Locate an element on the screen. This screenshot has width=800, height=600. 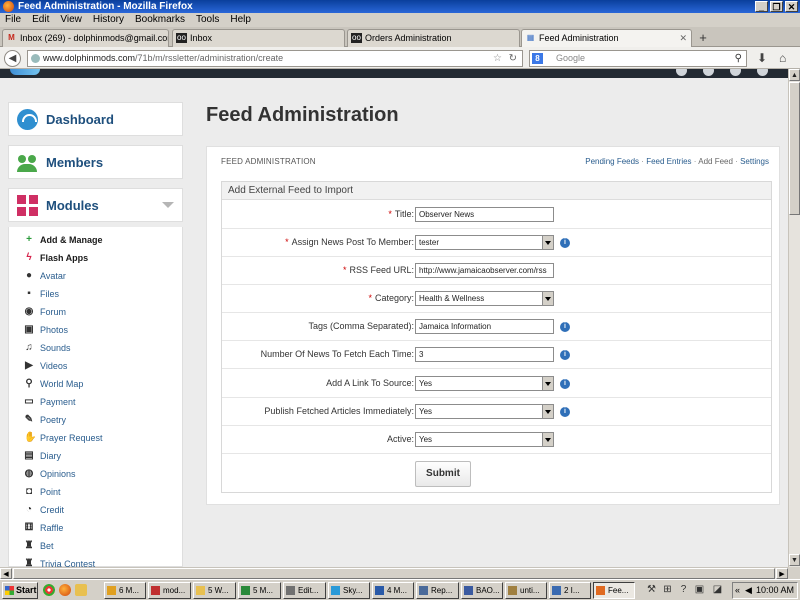
sidebar-modules: Modules is located at coordinates (95, 205).